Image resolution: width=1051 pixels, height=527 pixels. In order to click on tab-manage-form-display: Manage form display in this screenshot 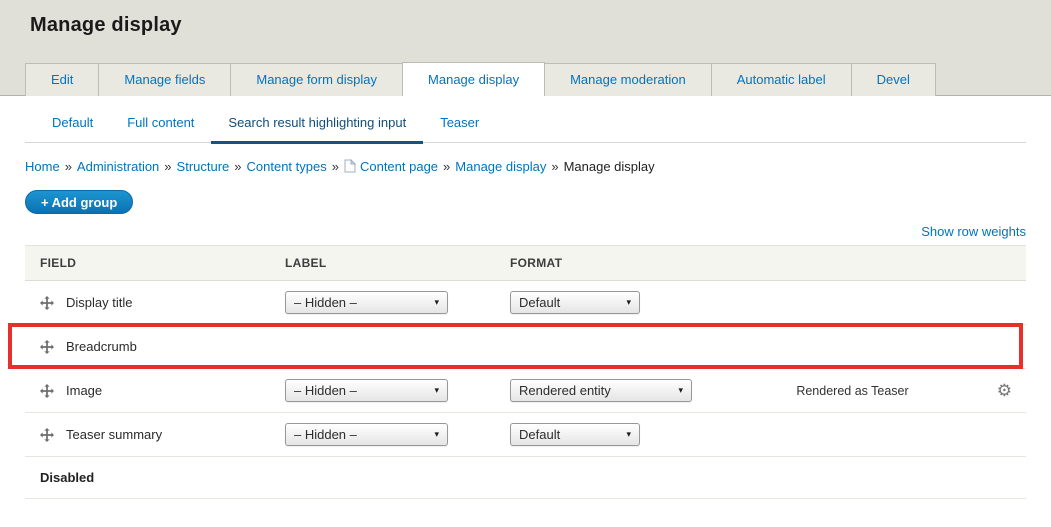, I will do `click(317, 79)`.